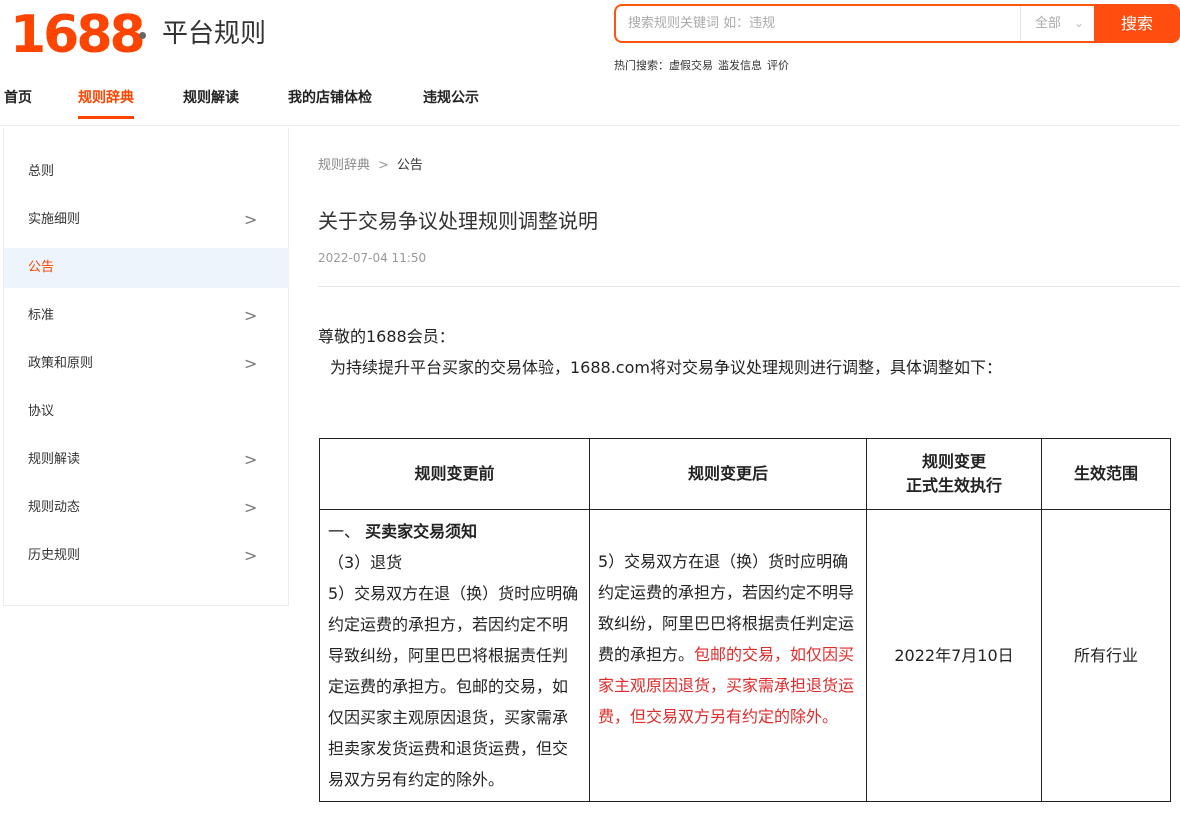 Image resolution: width=1180 pixels, height=837 pixels. What do you see at coordinates (146, 556) in the screenshot?
I see `sidebar-item-history: 历史规则 >` at bounding box center [146, 556].